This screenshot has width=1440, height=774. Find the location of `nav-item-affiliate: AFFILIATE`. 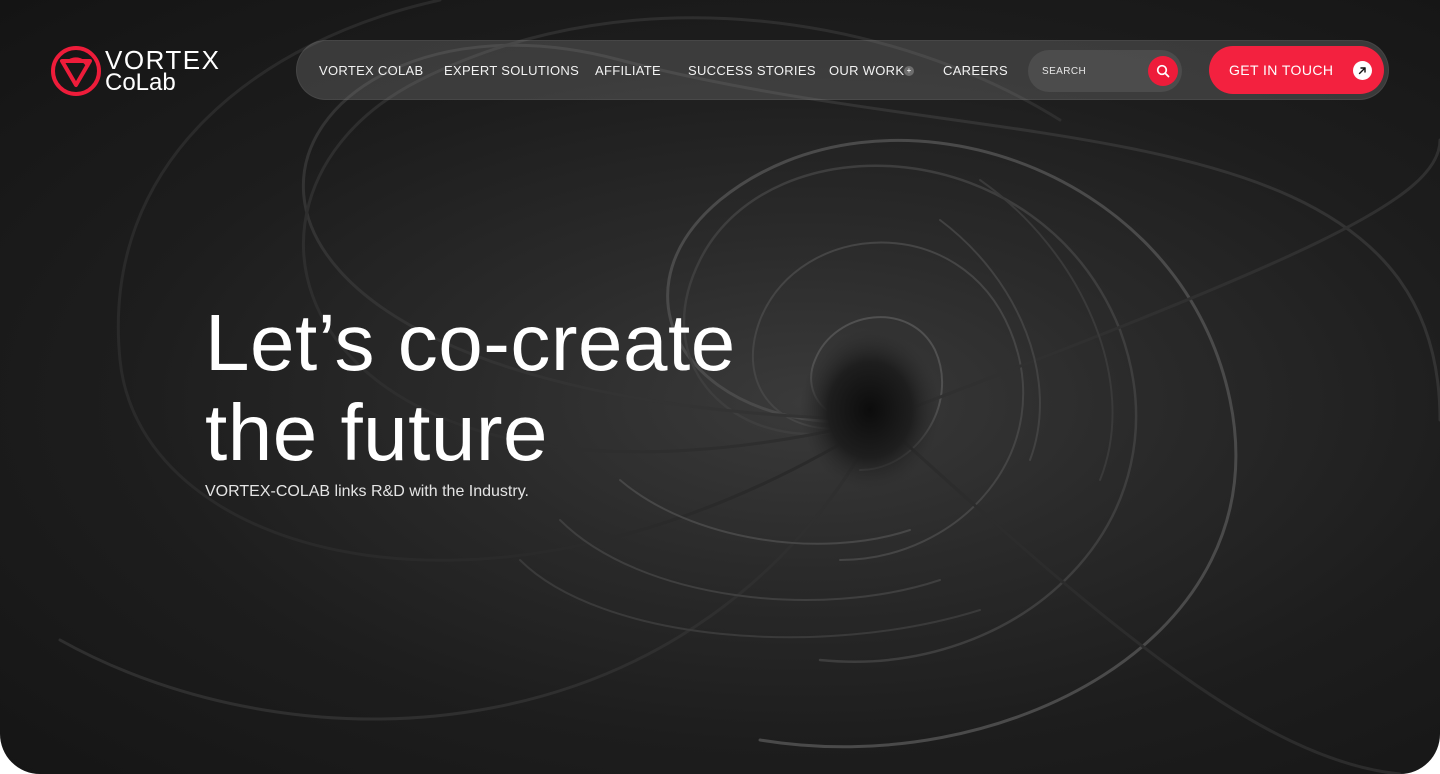

nav-item-affiliate: AFFILIATE is located at coordinates (628, 71).